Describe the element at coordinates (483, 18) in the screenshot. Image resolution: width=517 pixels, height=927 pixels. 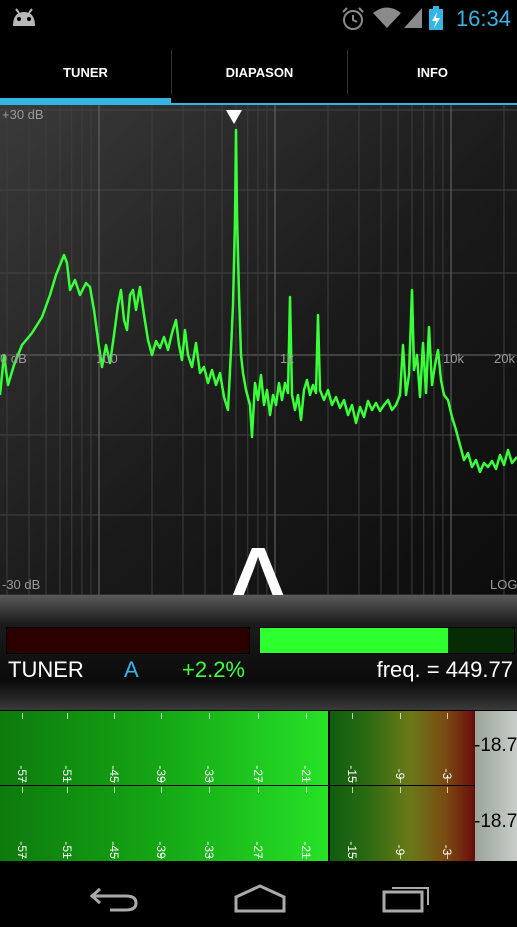
I see `clock: 16:34` at that location.